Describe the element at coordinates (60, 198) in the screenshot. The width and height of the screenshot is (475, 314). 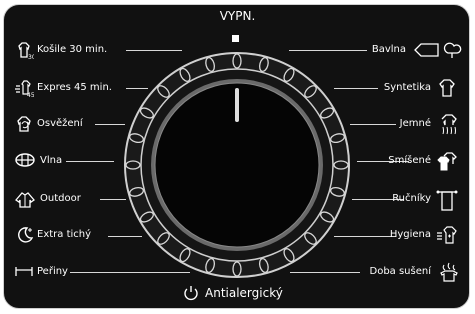
I see `program-label-outdoor: Outdoor` at that location.